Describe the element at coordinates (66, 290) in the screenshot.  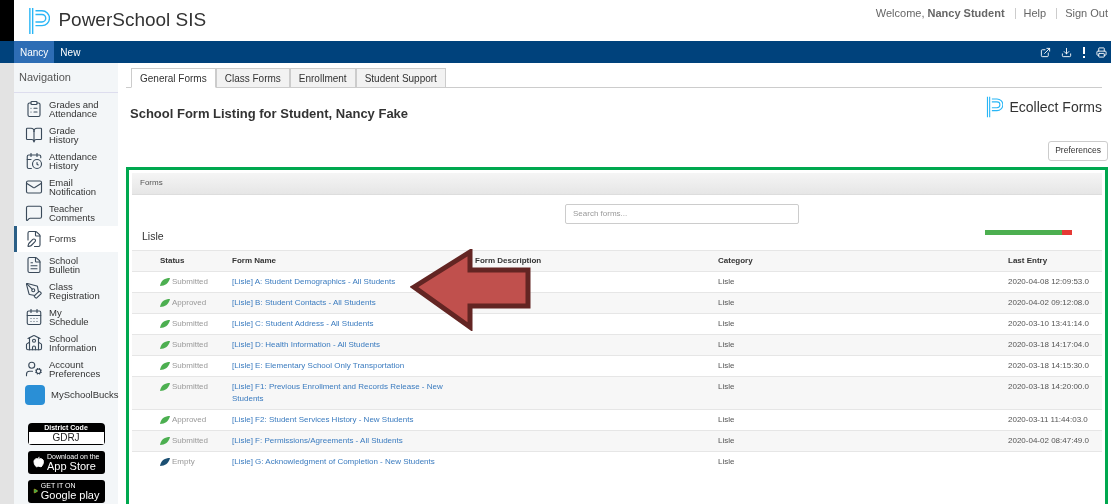
I see `sidebar-item: Class Registration` at that location.